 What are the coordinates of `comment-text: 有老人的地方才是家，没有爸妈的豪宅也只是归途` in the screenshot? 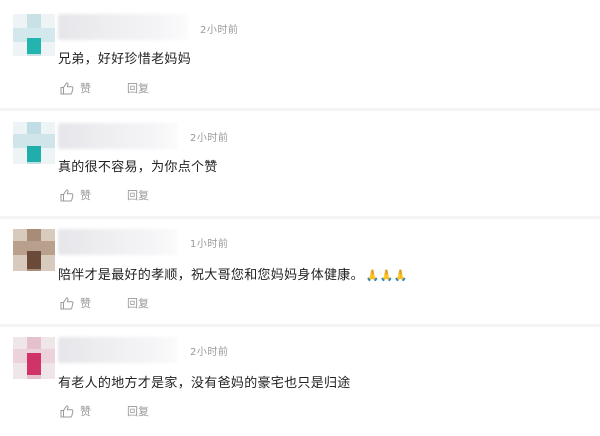 It's located at (204, 383).